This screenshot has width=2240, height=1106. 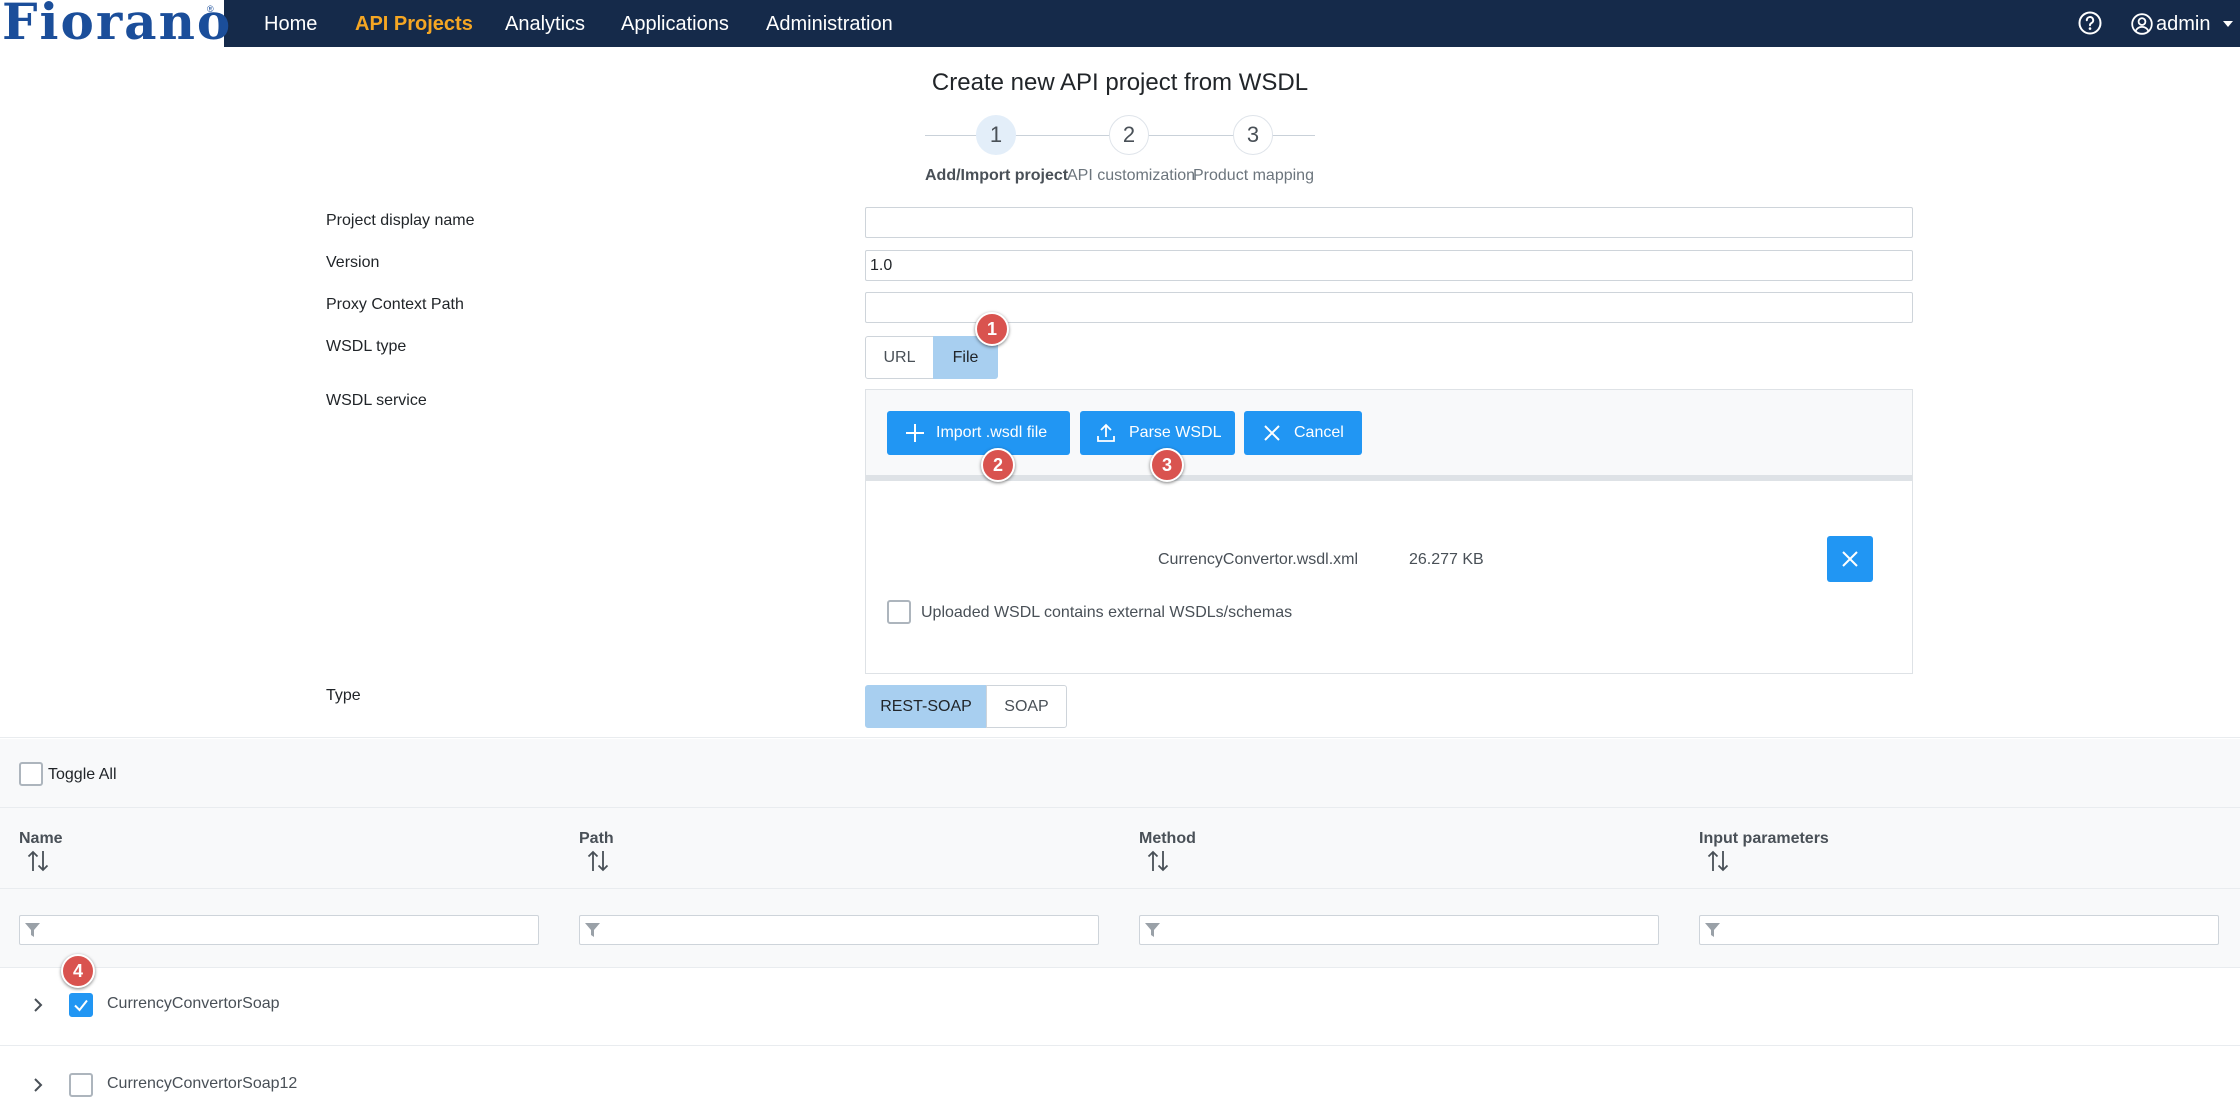 What do you see at coordinates (343, 695) in the screenshot?
I see `type-label: Type` at bounding box center [343, 695].